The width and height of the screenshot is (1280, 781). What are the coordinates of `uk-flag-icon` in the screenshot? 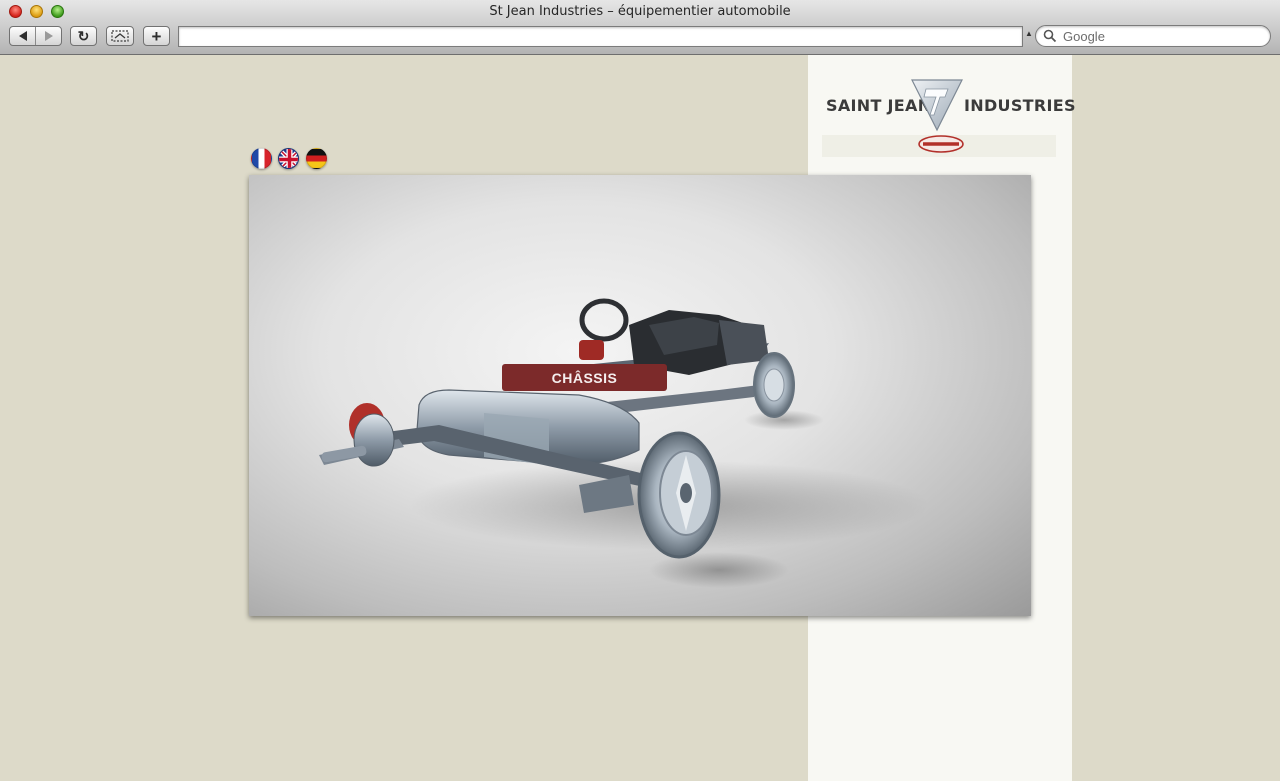 It's located at (288, 158).